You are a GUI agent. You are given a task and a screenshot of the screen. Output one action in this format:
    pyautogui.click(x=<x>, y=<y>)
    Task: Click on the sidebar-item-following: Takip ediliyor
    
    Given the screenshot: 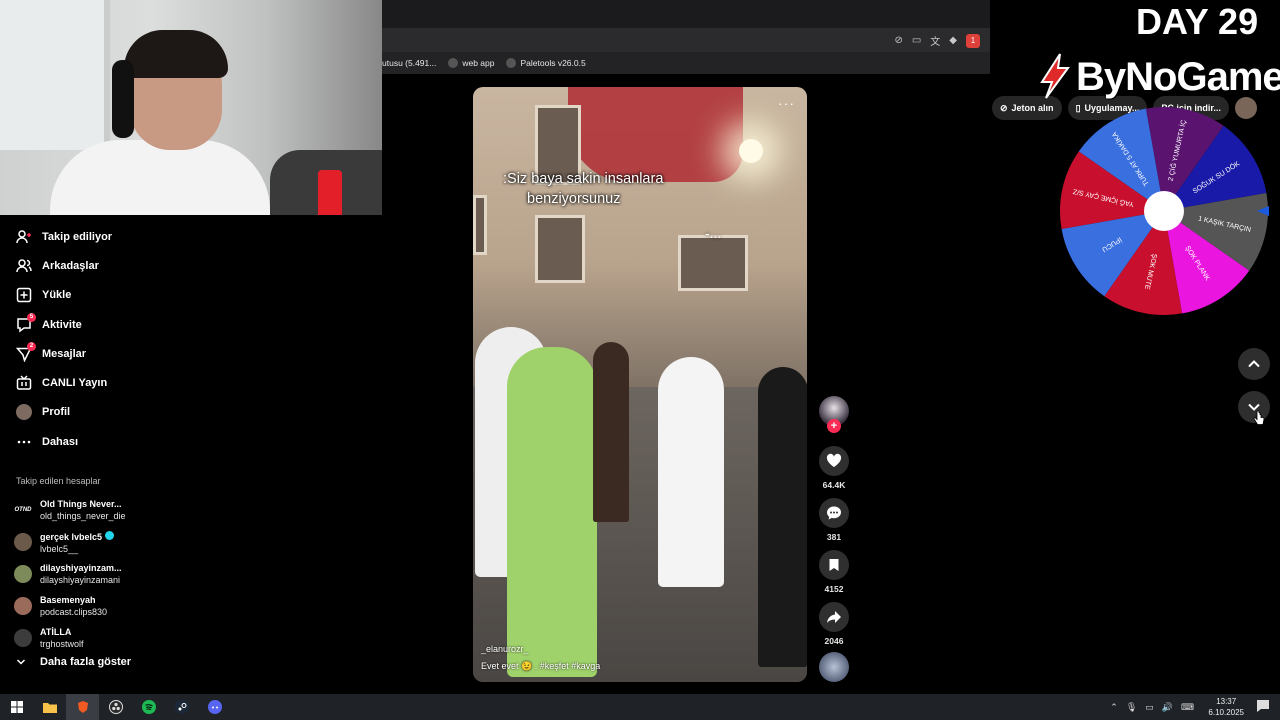 What is the action you would take?
    pyautogui.click(x=75, y=236)
    